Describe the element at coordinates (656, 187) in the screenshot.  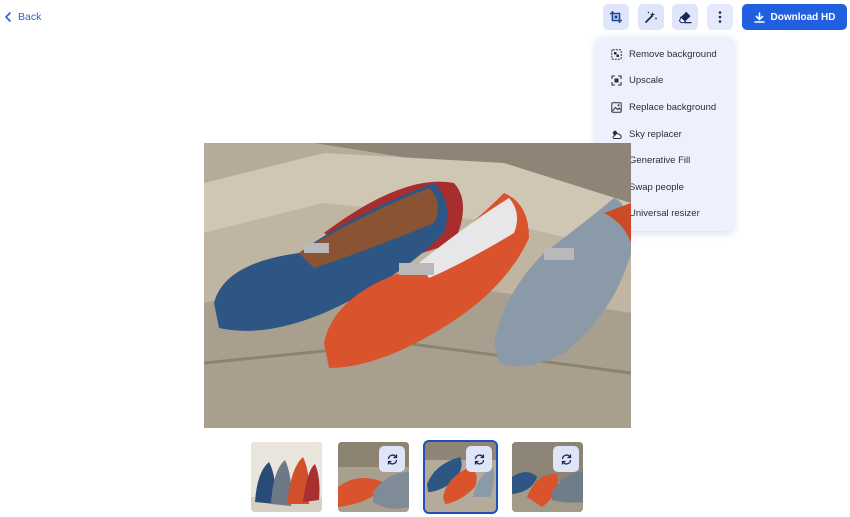
I see `menu-item-label: Swap people` at that location.